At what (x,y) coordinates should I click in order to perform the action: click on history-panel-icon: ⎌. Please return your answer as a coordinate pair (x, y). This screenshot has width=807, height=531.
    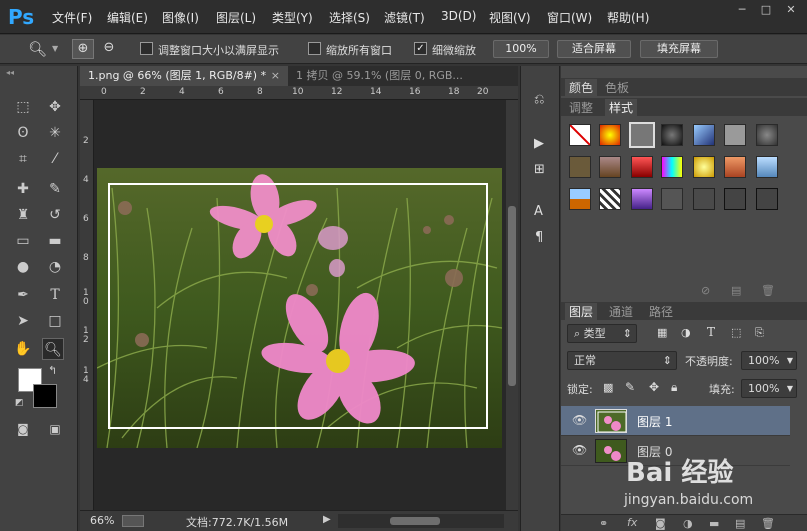
    Looking at the image, I should click on (539, 99).